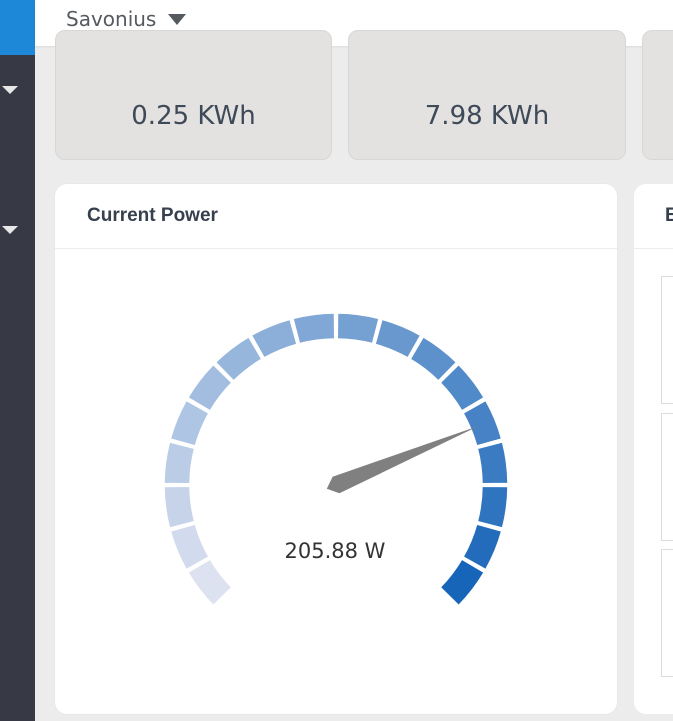 The width and height of the screenshot is (673, 721). I want to click on energy-stat-value: 7.98 KWh, so click(487, 116).